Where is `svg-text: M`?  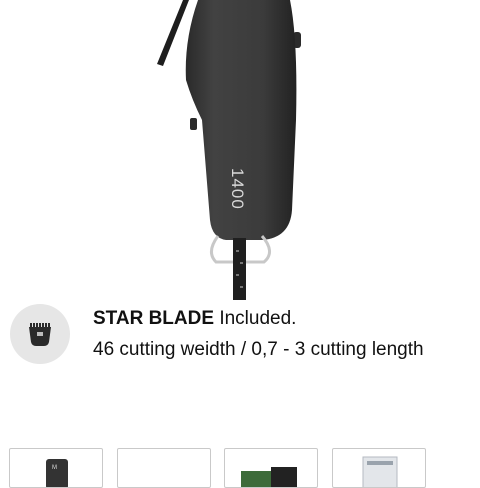
svg-text: M is located at coordinates (54, 468).